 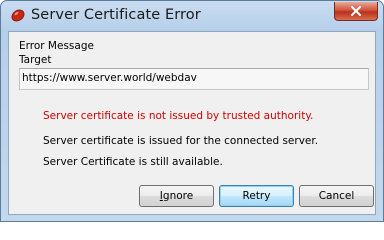 I want to click on certificate-valid-message: Server Certificate is still available., so click(x=133, y=162).